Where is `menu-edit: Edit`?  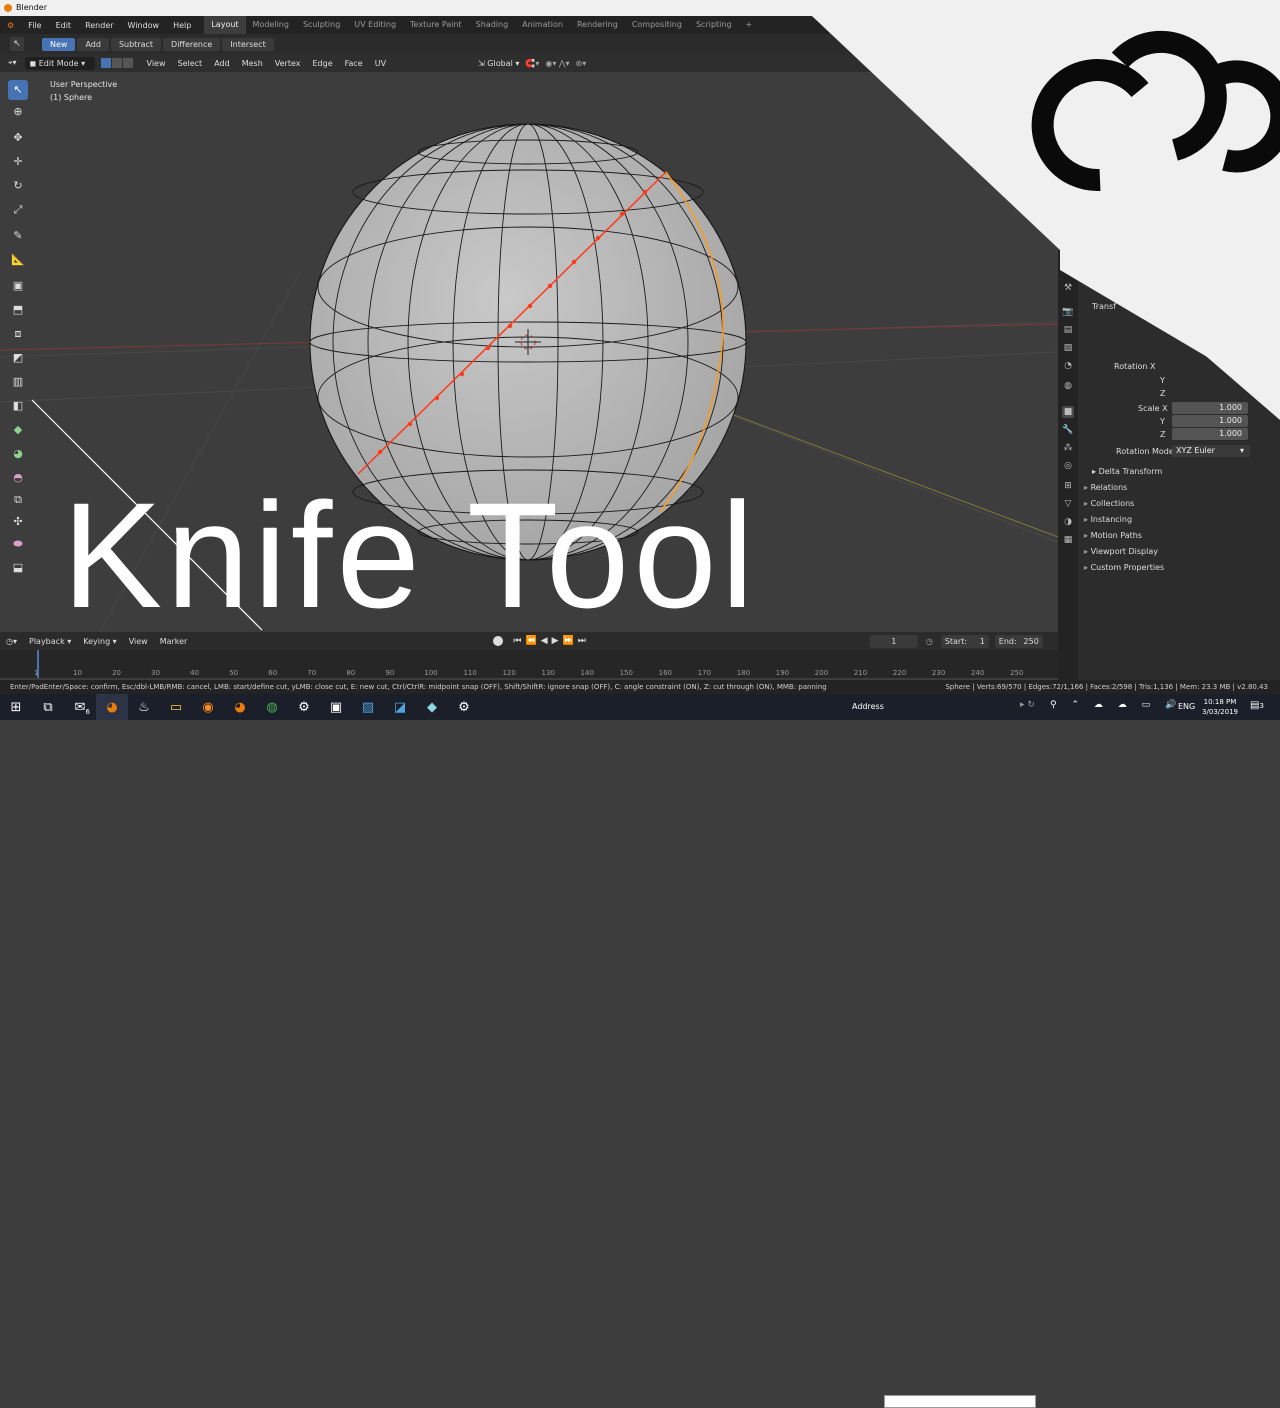 menu-edit: Edit is located at coordinates (64, 25).